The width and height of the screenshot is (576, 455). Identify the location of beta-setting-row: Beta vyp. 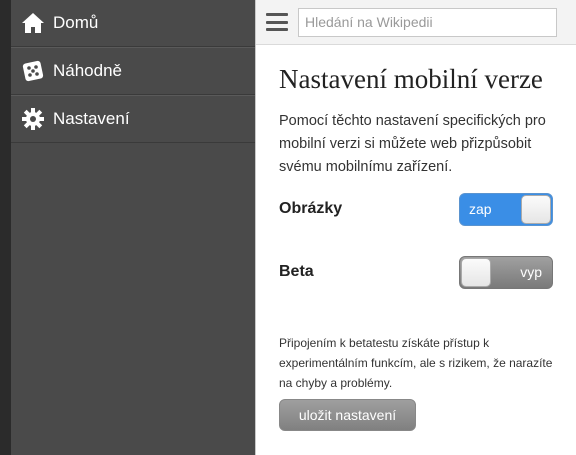
(416, 272).